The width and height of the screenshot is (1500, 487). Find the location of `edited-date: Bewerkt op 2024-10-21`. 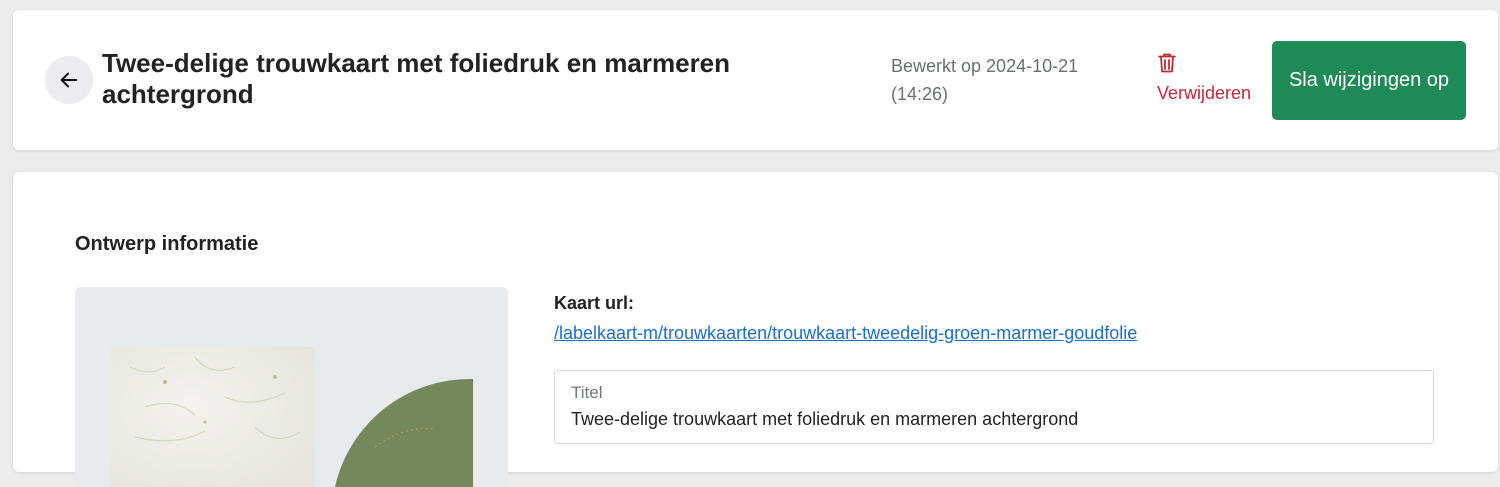

edited-date: Bewerkt op 2024-10-21 is located at coordinates (985, 66).